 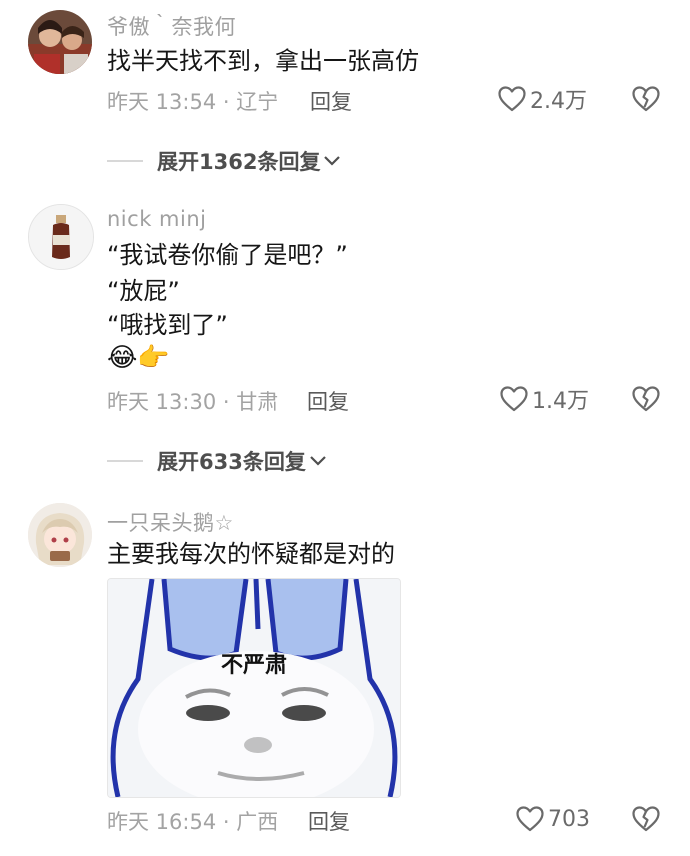 I want to click on comment-meta: 昨天 13:54 · 辽宁, so click(x=193, y=102).